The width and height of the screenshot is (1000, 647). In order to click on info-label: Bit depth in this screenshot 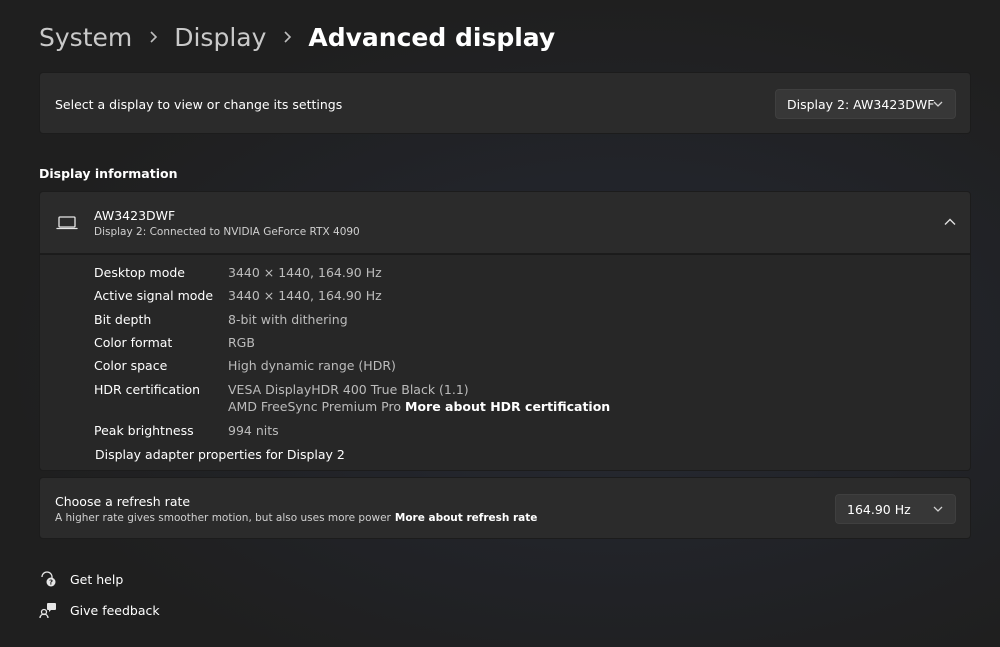, I will do `click(123, 319)`.